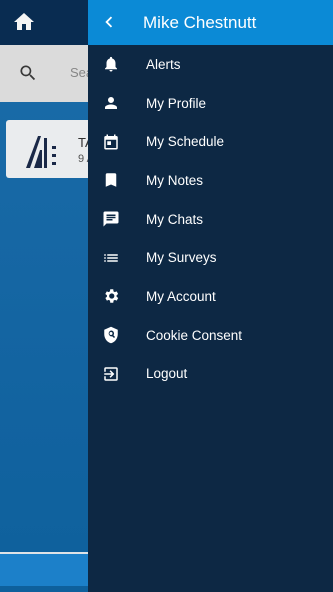  Describe the element at coordinates (210, 374) in the screenshot. I see `menu-item-logout: Logout` at that location.